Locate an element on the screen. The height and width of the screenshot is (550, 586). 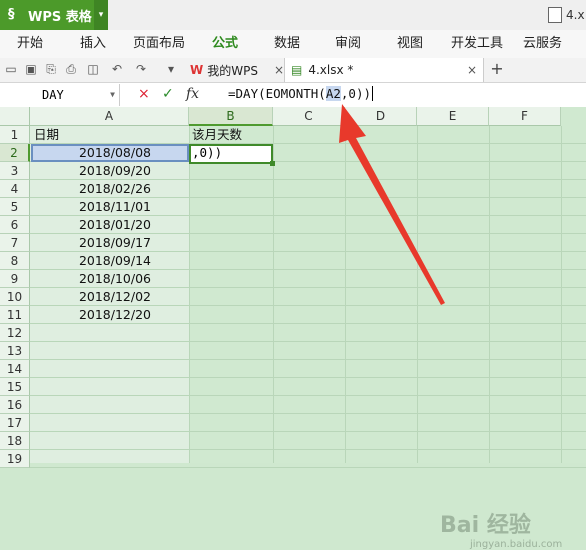
row-header-17: 17 is located at coordinates (15, 423).